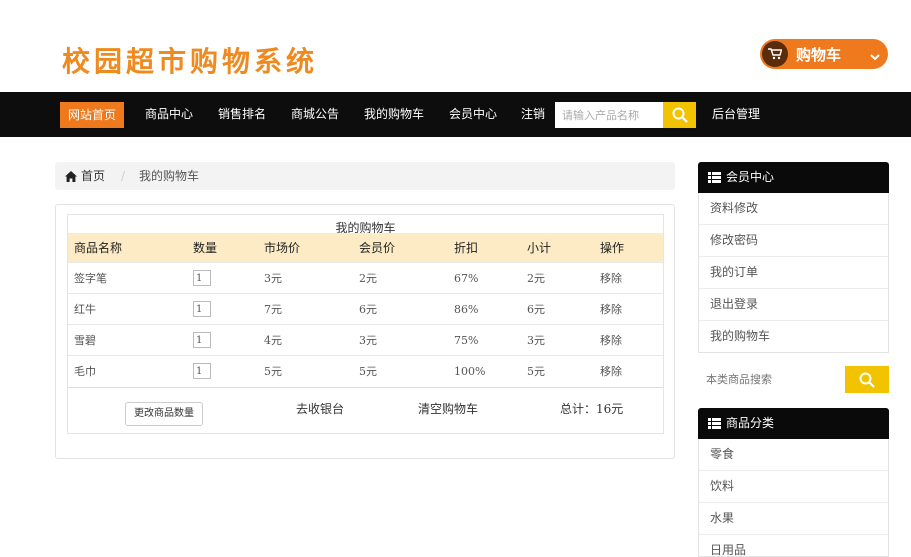  What do you see at coordinates (484, 309) in the screenshot?
I see `discount: 86%` at bounding box center [484, 309].